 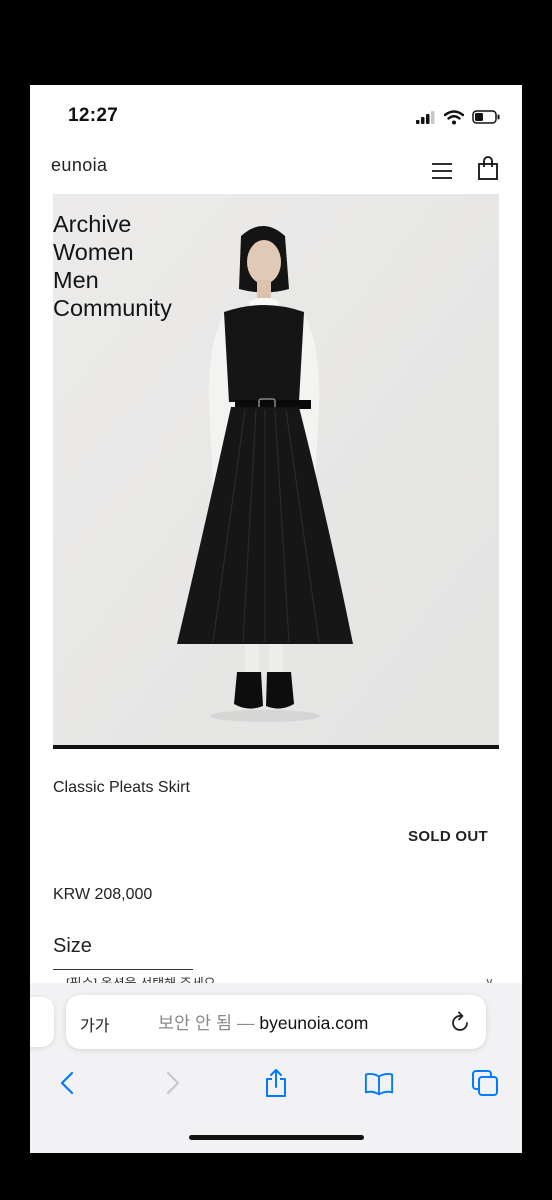 I want to click on tabs-button, so click(x=485, y=1083).